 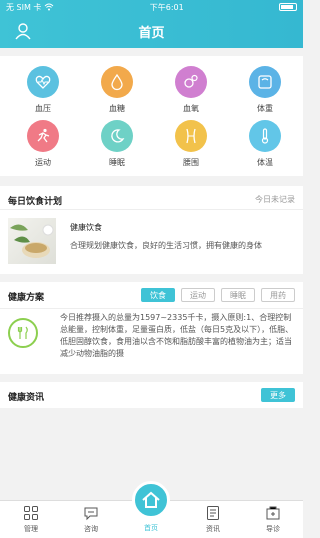 I want to click on top-bar: 无 SIM 卡 下午6:01 首页, so click(x=151, y=24).